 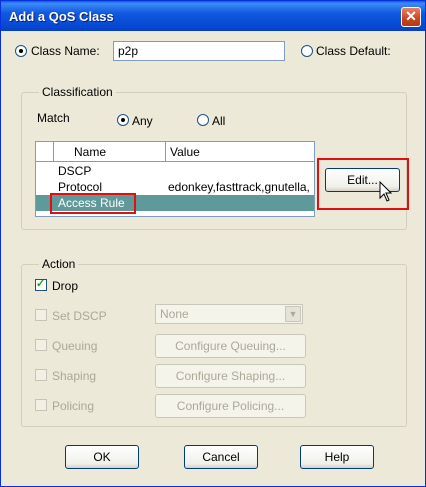 What do you see at coordinates (353, 51) in the screenshot?
I see `class-default-label: Class Default:` at bounding box center [353, 51].